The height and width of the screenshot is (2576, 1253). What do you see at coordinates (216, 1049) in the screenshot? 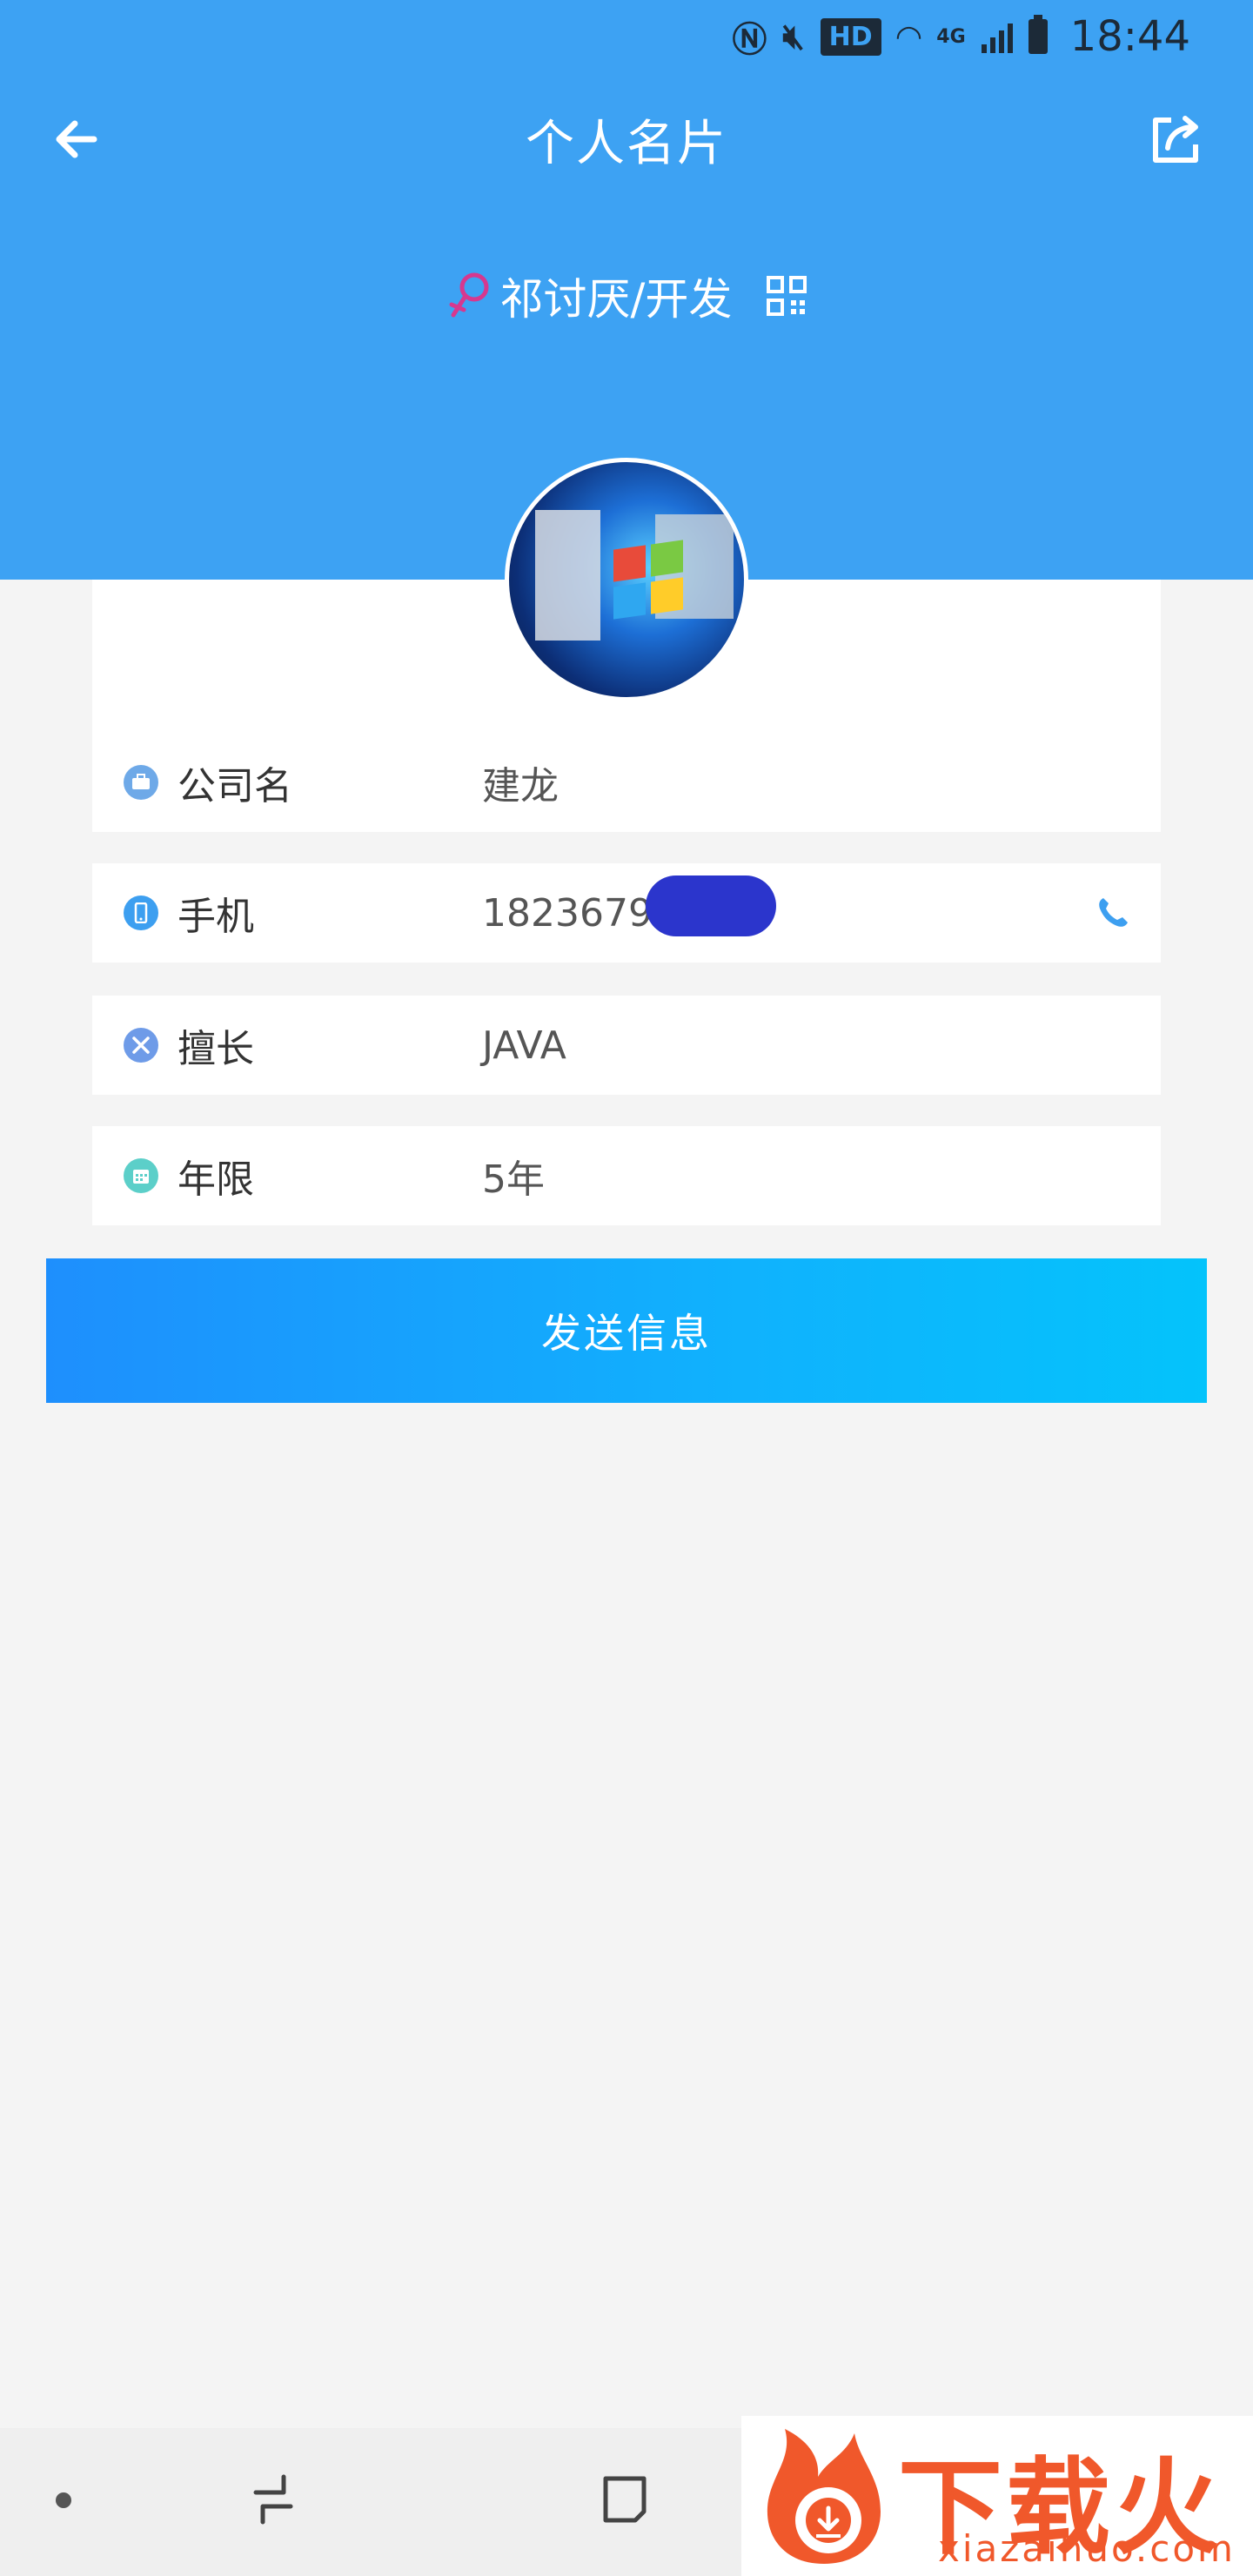
I see `field-label: 擅长` at bounding box center [216, 1049].